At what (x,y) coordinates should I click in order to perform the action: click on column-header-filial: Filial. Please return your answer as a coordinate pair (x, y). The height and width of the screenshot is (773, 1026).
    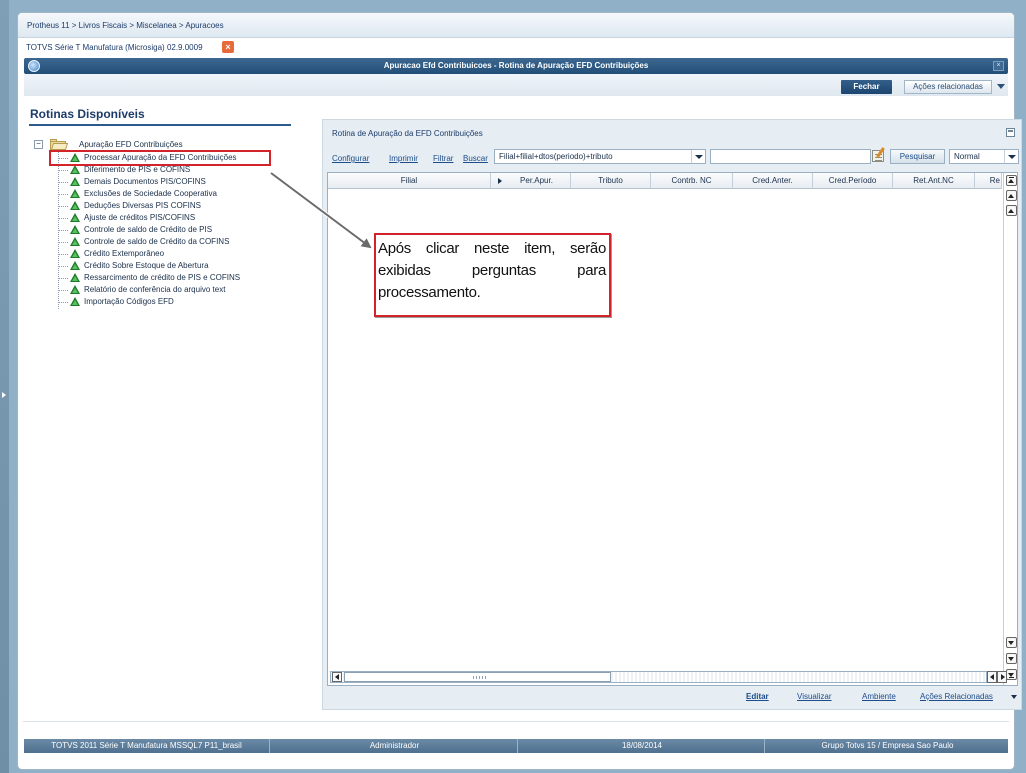
    Looking at the image, I should click on (409, 181).